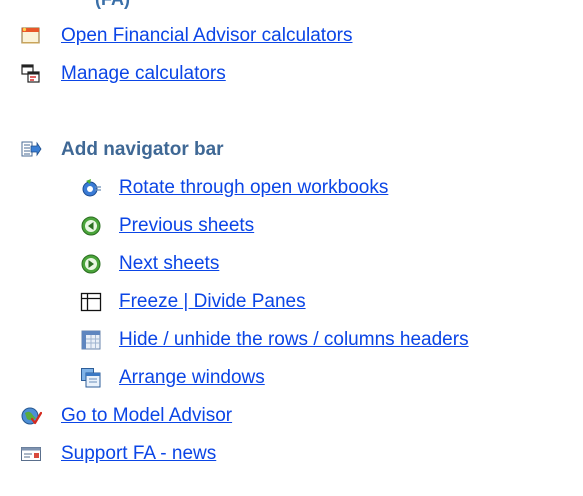 The image size is (583, 496). Describe the element at coordinates (91, 302) in the screenshot. I see `freeze-panes-icon` at that location.